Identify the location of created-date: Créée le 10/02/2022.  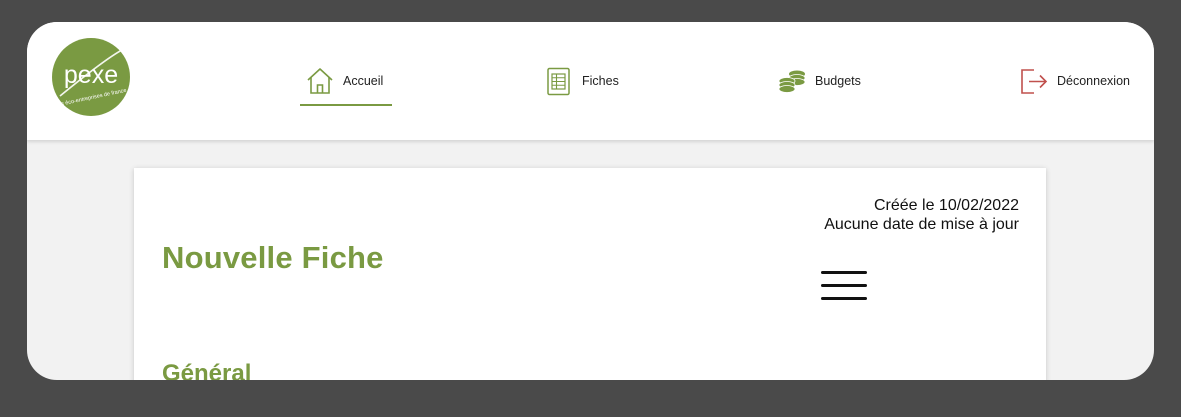
(946, 205).